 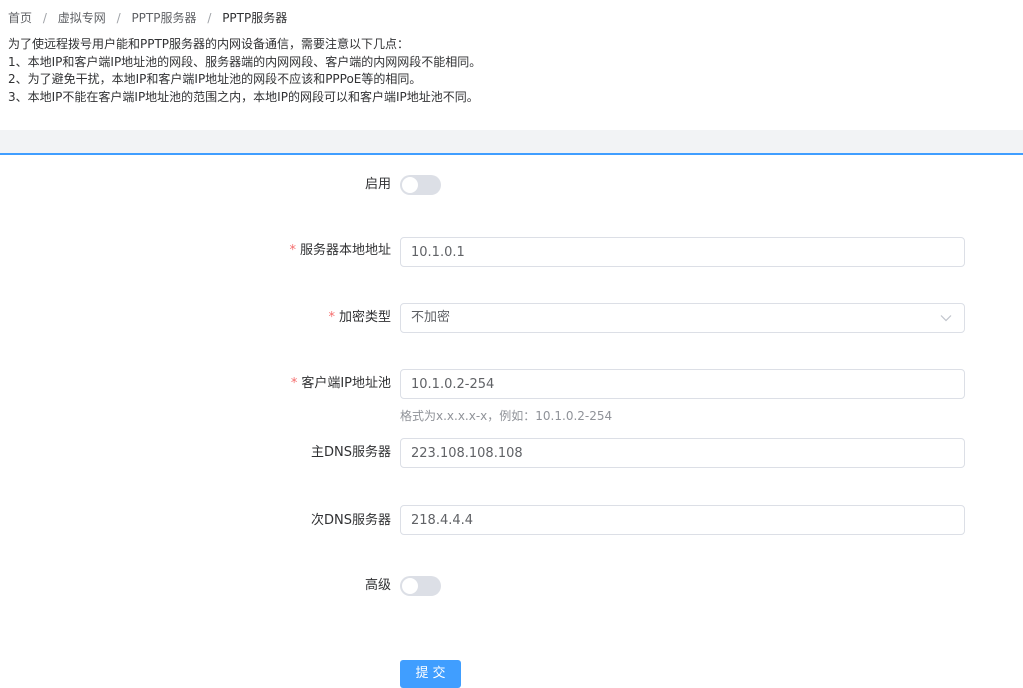 I want to click on advanced-label: 高级, so click(x=377, y=585).